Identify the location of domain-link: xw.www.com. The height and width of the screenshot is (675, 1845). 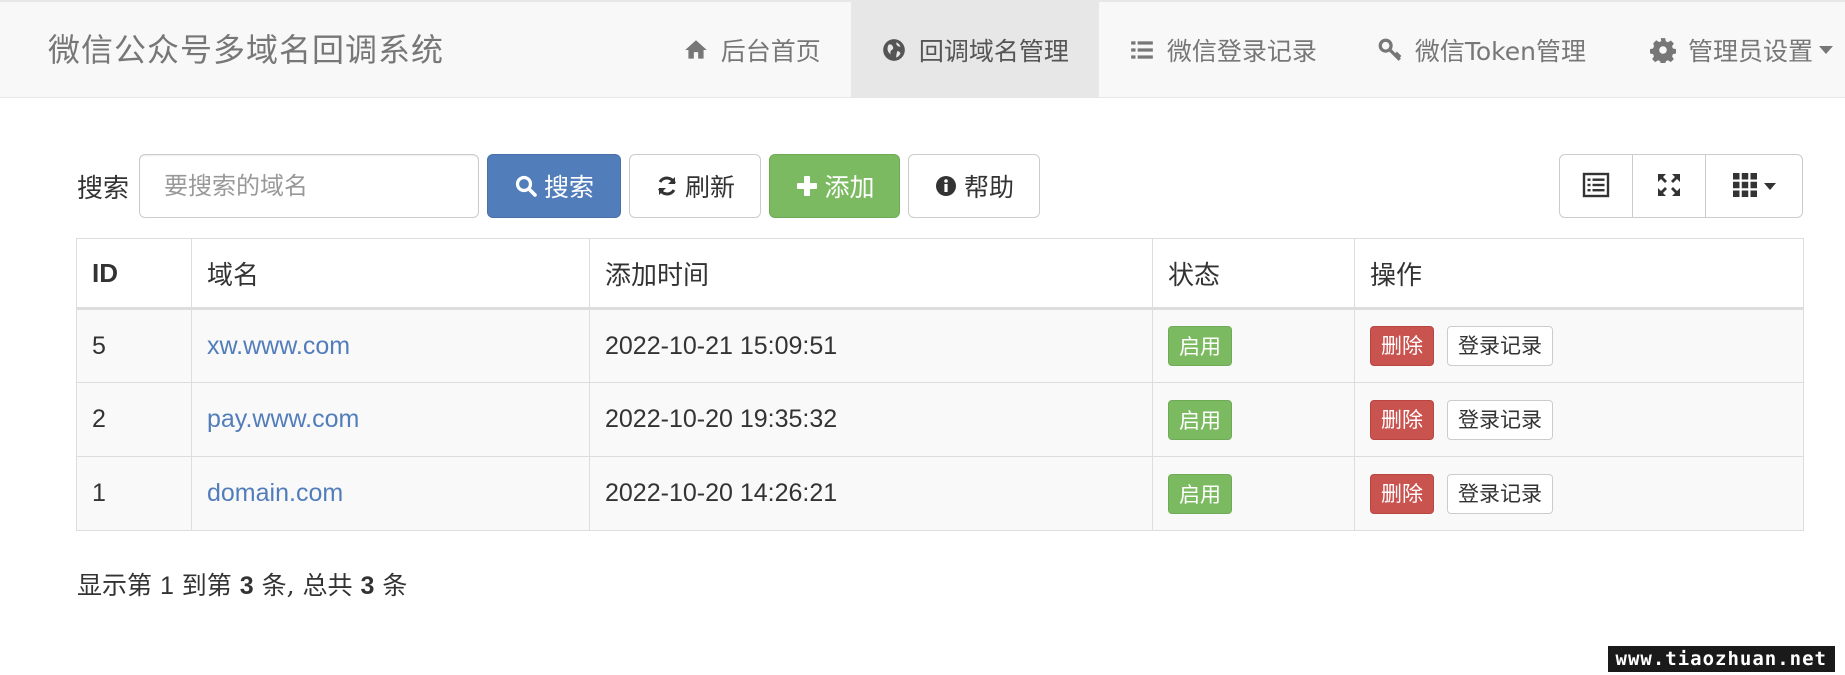
(278, 346).